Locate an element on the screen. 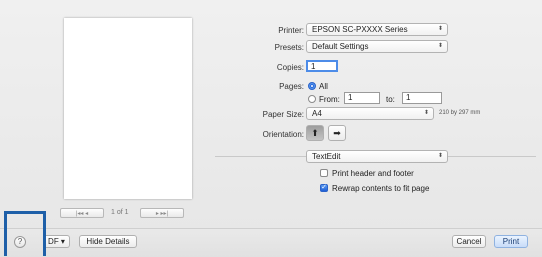 Image resolution: width=542 pixels, height=257 pixels. orientation-label: Orientation: is located at coordinates (283, 134).